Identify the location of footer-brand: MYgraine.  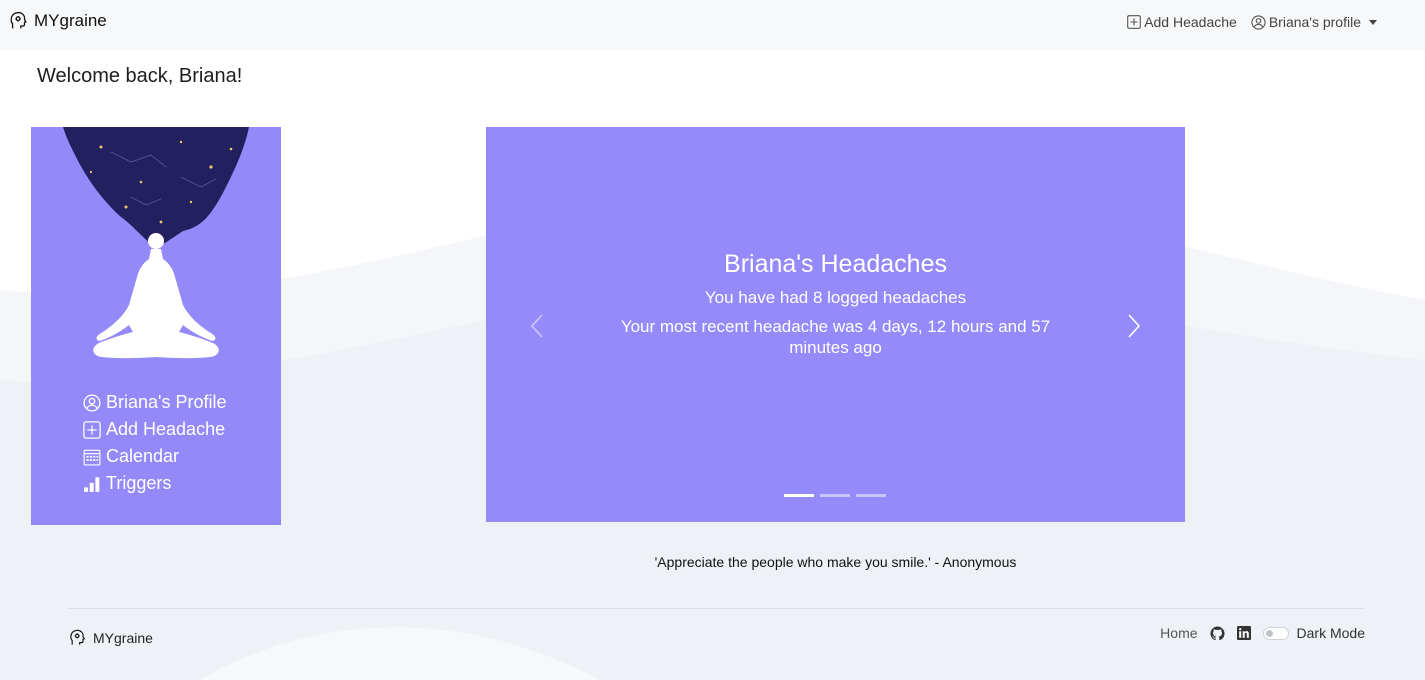
(110, 638).